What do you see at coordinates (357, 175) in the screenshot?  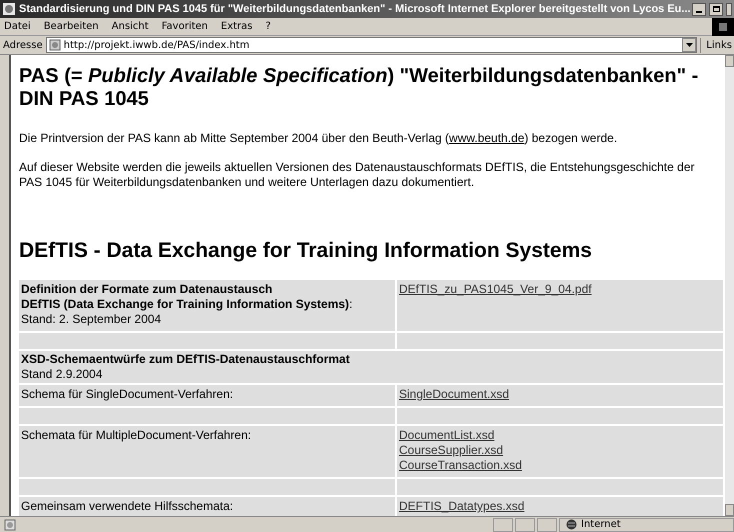 I see `paragraph: Auf dieser Website werden die jeweils aktuellen Versionen des Datenaustauschformats DEfTIS, die Entstehungsgeschichte der PAS 1045 für Weiterbildungsdatenbanken und weitere Unterlagen dazu dokumentiert.` at bounding box center [357, 175].